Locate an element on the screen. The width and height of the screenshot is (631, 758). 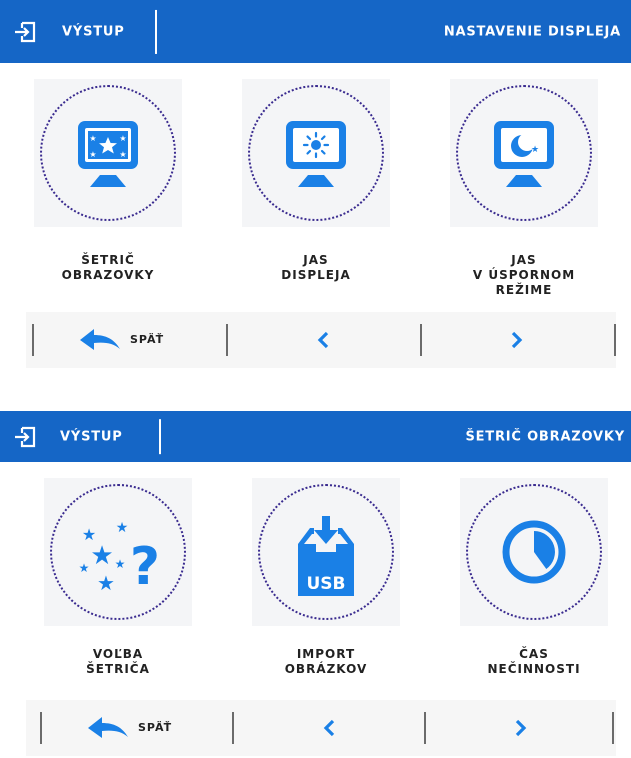
usb-import-icon: USB is located at coordinates (326, 556).